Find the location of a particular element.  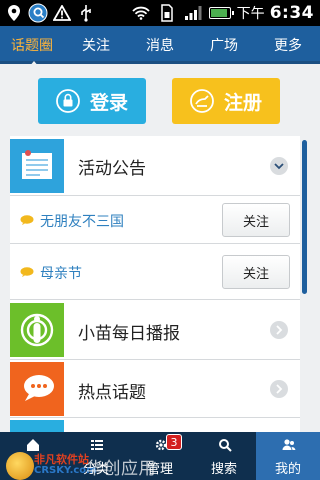

tab-topic-circle: 话题圈 is located at coordinates (32, 46).